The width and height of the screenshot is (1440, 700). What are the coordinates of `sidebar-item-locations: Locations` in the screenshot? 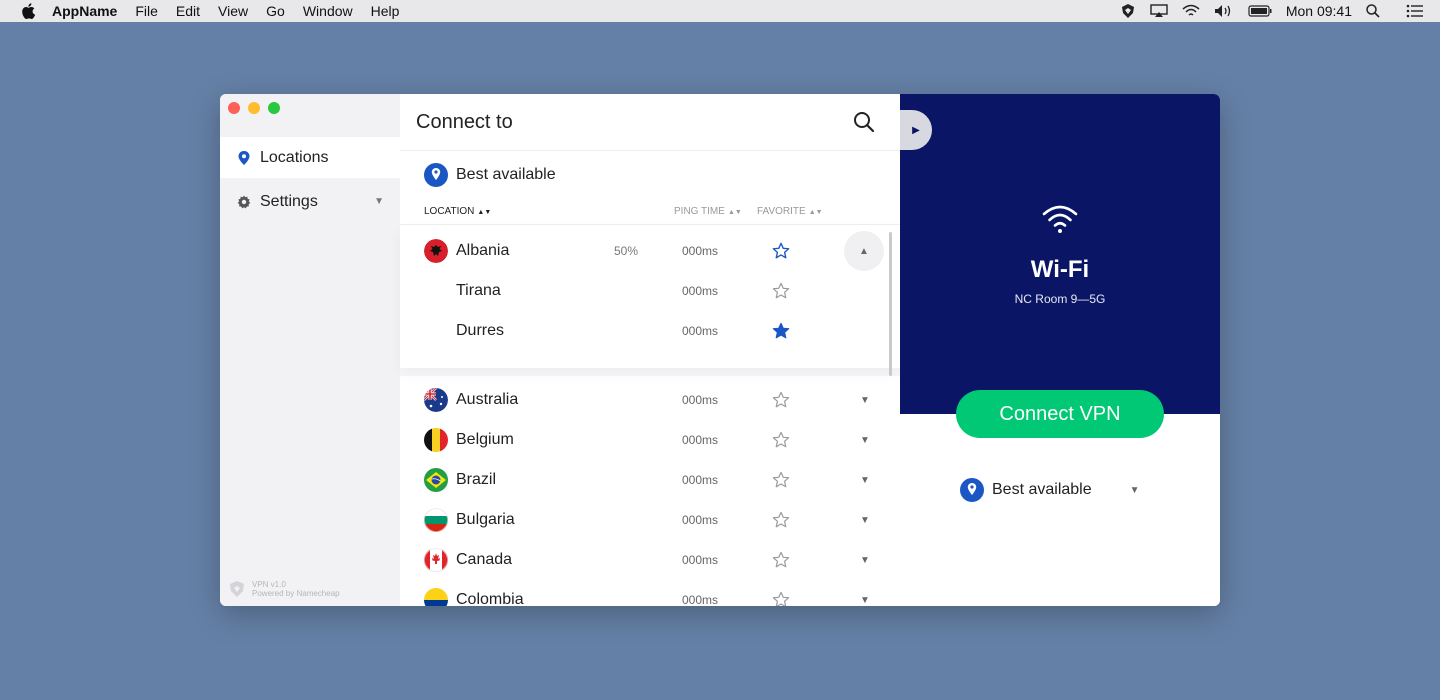 It's located at (310, 157).